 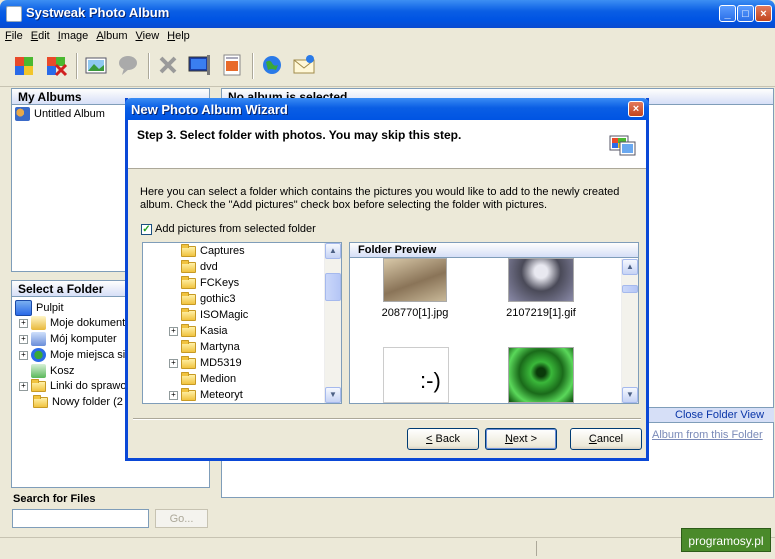 What do you see at coordinates (205, 363) in the screenshot?
I see `tree-item: + MD5319` at bounding box center [205, 363].